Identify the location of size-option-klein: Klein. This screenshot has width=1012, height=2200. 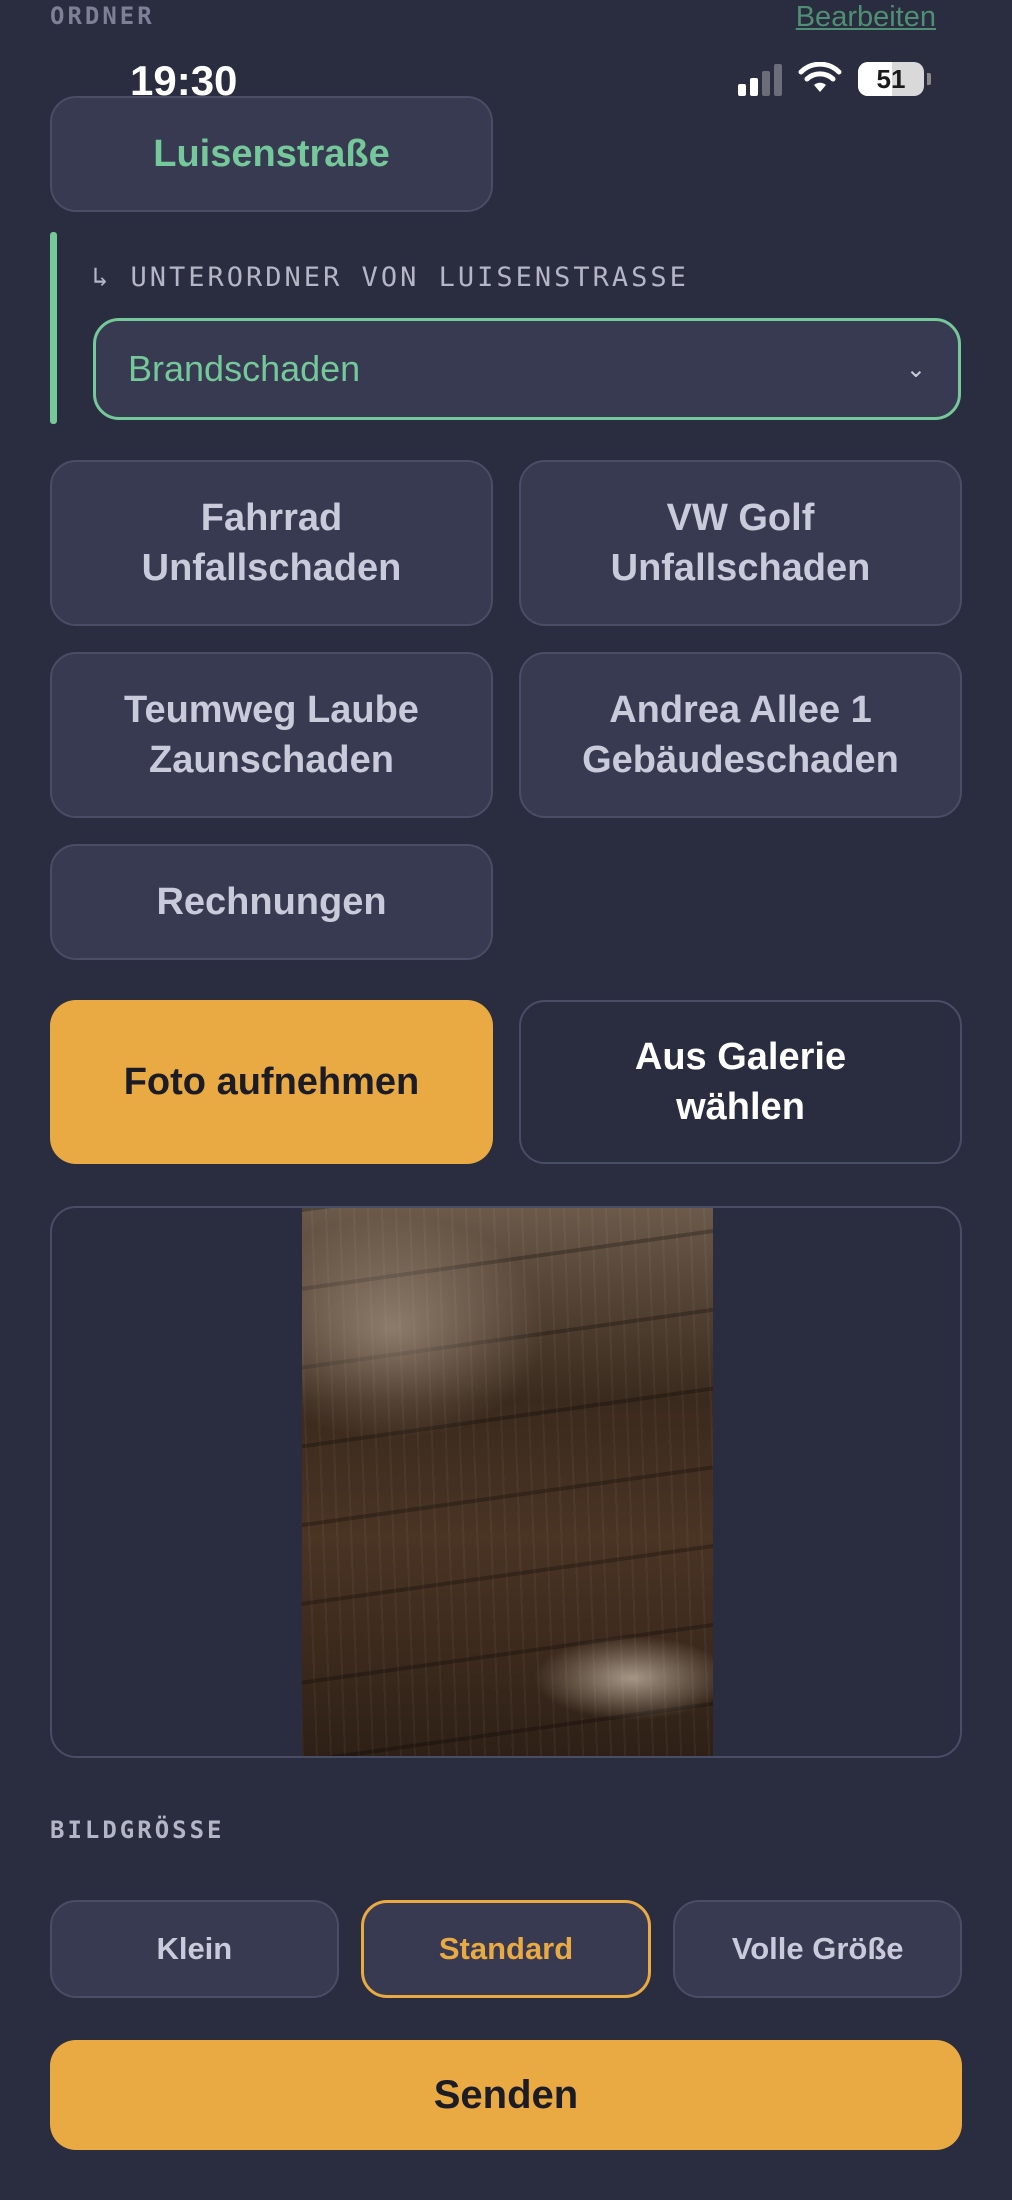
(194, 1949).